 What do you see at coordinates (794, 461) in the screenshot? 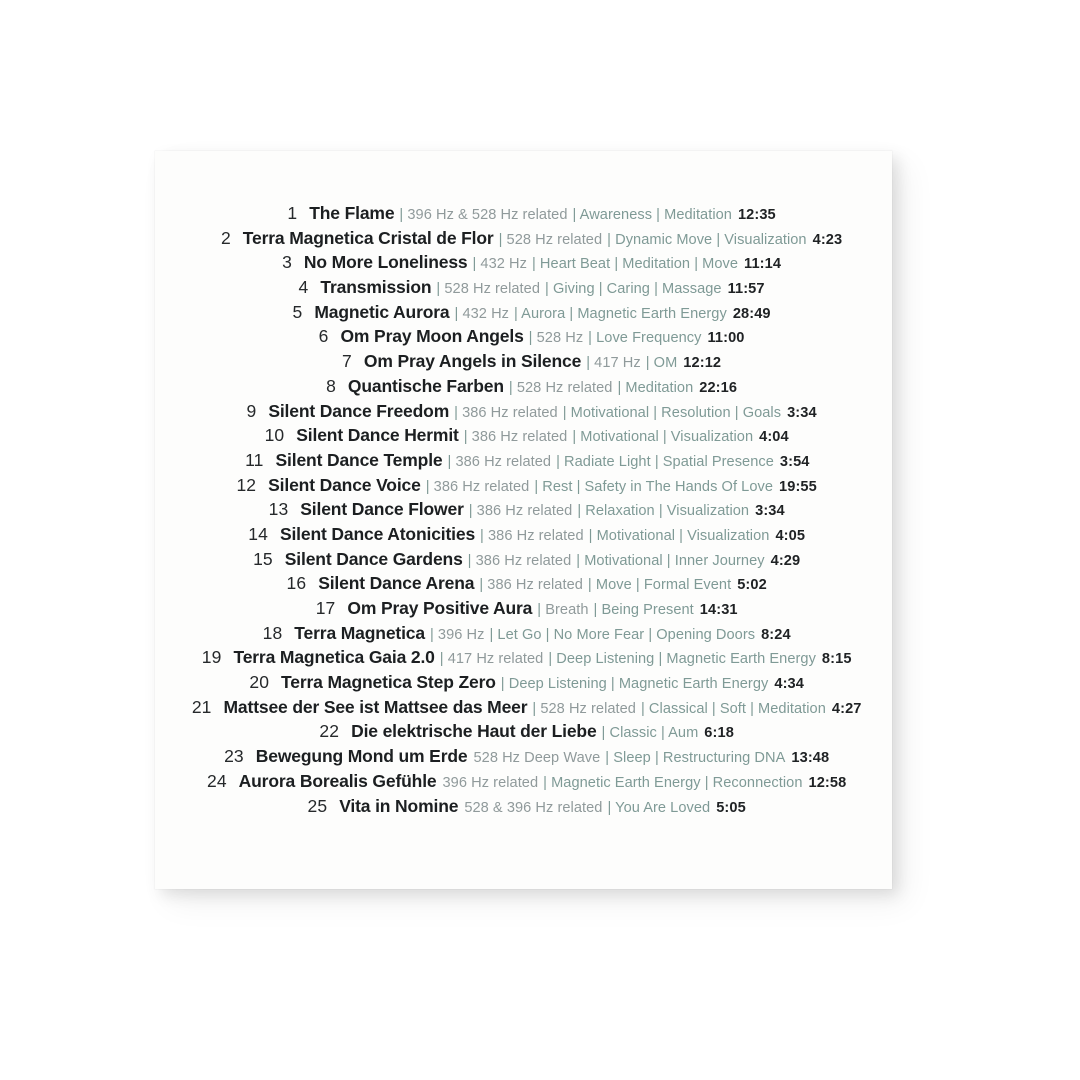
I see `track-duration: 3:54` at bounding box center [794, 461].